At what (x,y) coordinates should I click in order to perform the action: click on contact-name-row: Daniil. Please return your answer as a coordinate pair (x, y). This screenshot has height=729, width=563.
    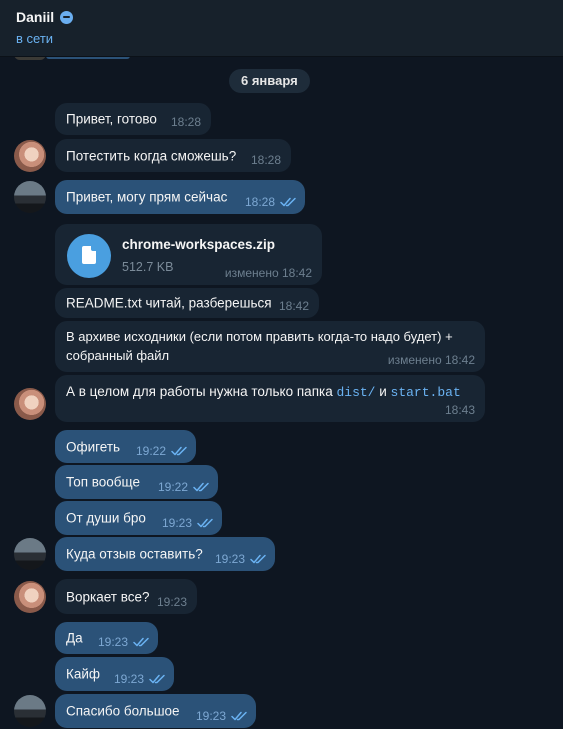
    Looking at the image, I should click on (45, 17).